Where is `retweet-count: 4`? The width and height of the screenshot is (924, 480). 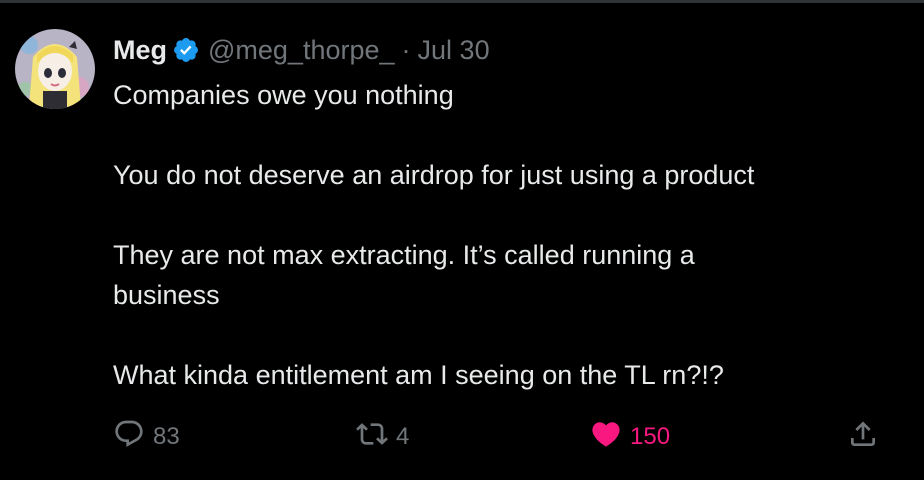 retweet-count: 4 is located at coordinates (403, 436).